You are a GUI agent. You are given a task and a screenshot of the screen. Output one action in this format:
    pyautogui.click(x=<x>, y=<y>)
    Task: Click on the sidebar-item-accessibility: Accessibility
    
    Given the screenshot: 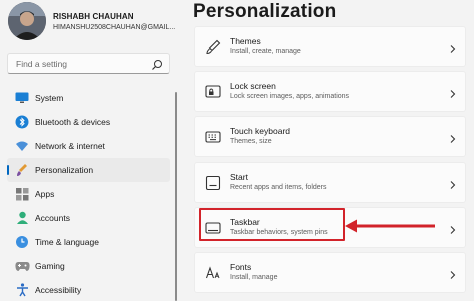 What is the action you would take?
    pyautogui.click(x=88, y=289)
    